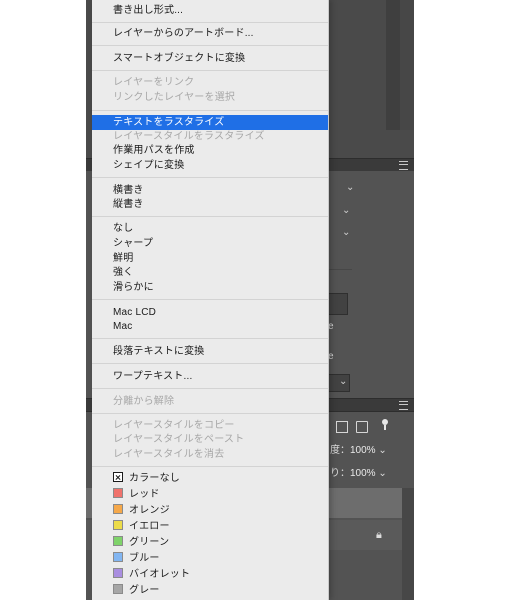 Image resolution: width=520 pixels, height=600 pixels. I want to click on artboard-icon, so click(342, 427).